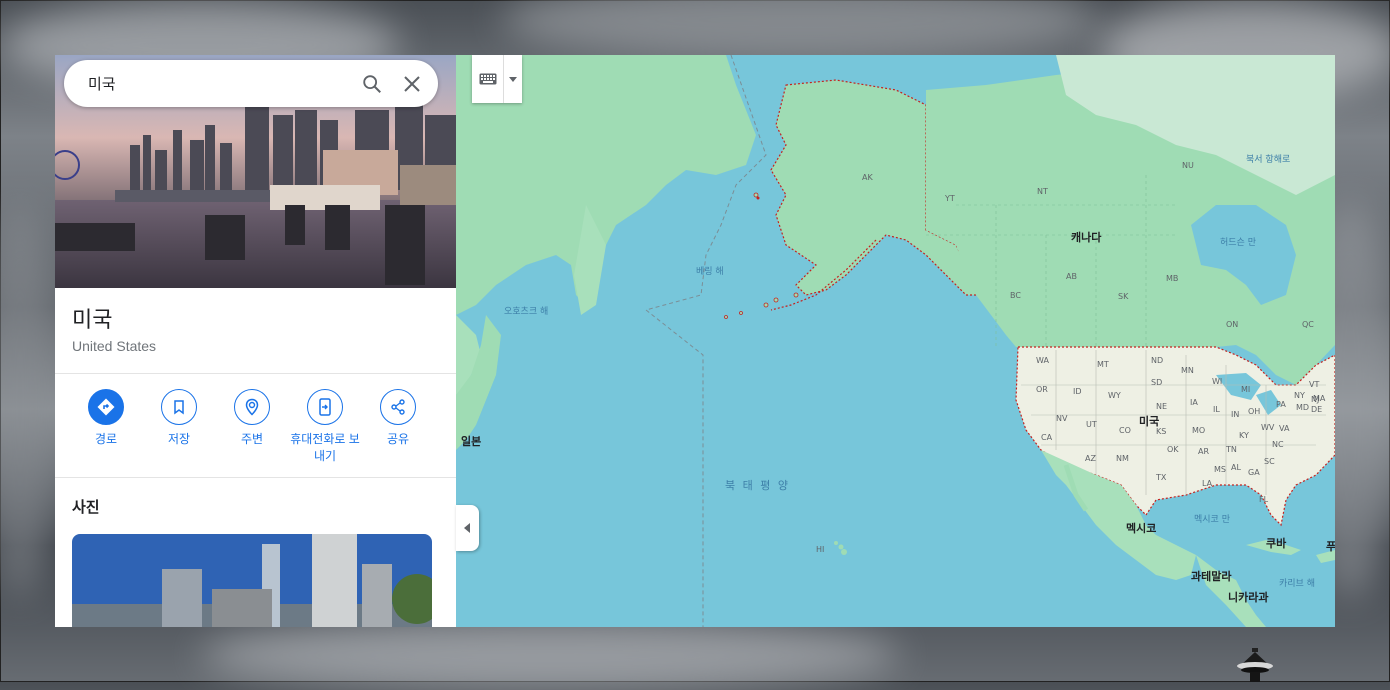  Describe the element at coordinates (398, 407) in the screenshot. I see `share-icon` at that location.